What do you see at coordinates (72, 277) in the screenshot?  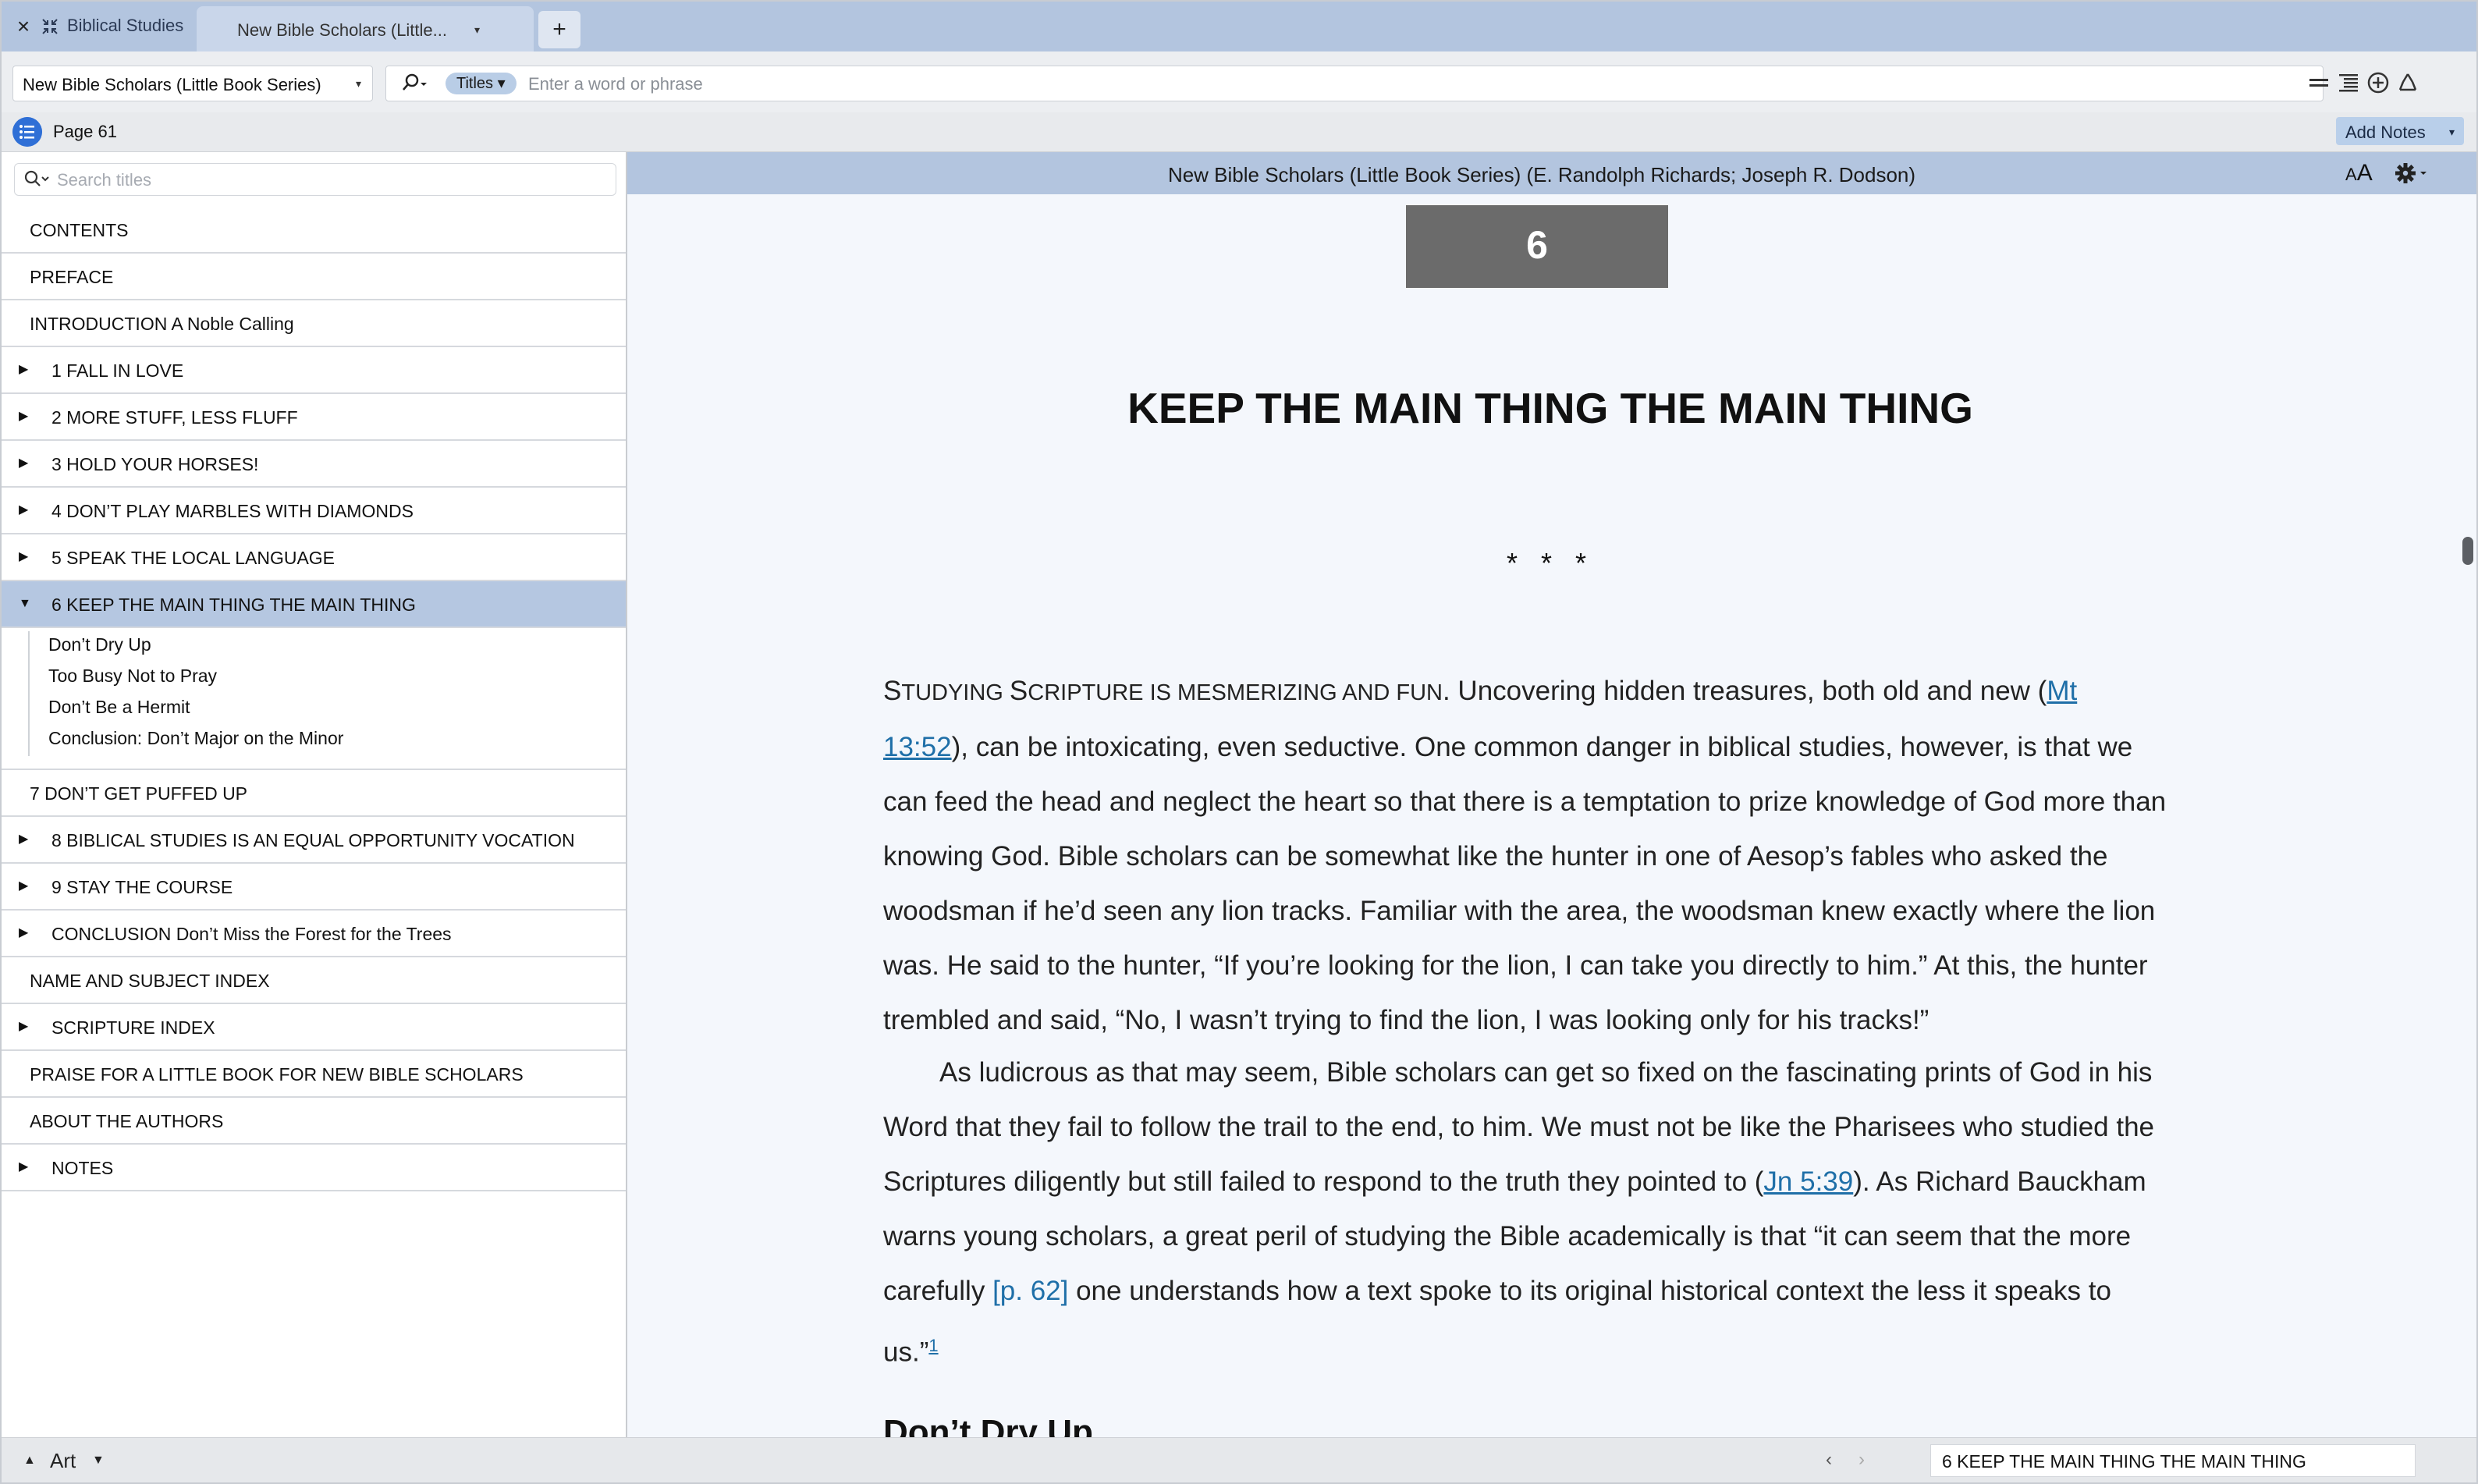 I see `toc-item-label: PREFACE` at bounding box center [72, 277].